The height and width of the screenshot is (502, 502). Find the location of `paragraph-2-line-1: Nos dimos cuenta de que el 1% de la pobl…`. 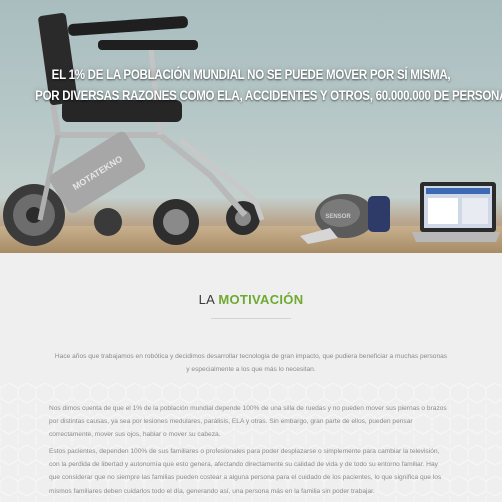

paragraph-2-line-1: Nos dimos cuenta de que el 1% de la pobl… is located at coordinates (248, 408).